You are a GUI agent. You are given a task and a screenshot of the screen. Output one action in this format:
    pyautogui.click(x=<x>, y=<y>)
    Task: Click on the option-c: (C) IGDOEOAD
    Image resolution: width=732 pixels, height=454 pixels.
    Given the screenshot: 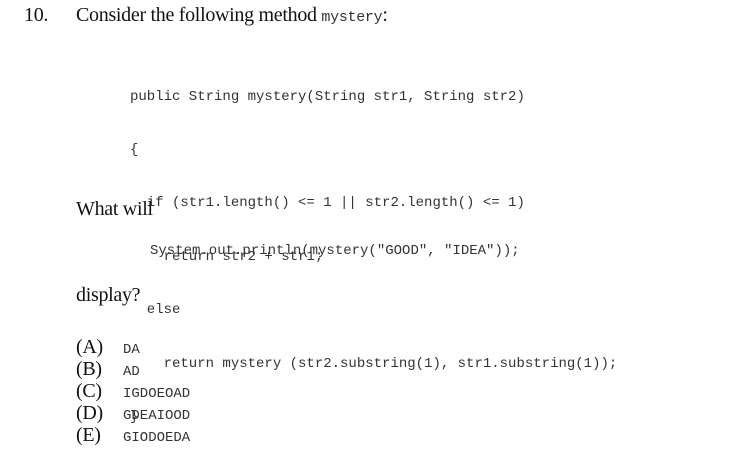 What is the action you would take?
    pyautogui.click(x=133, y=391)
    